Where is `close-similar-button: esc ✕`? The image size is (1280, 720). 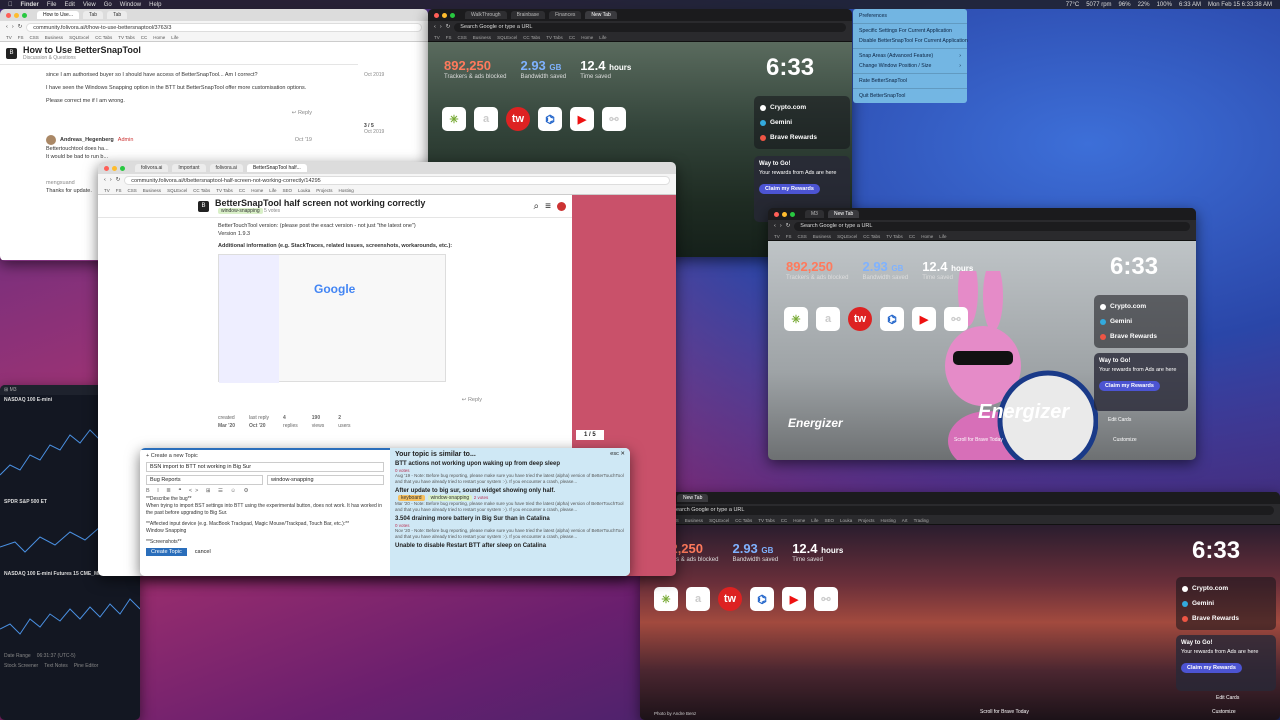 close-similar-button: esc ✕ is located at coordinates (617, 454).